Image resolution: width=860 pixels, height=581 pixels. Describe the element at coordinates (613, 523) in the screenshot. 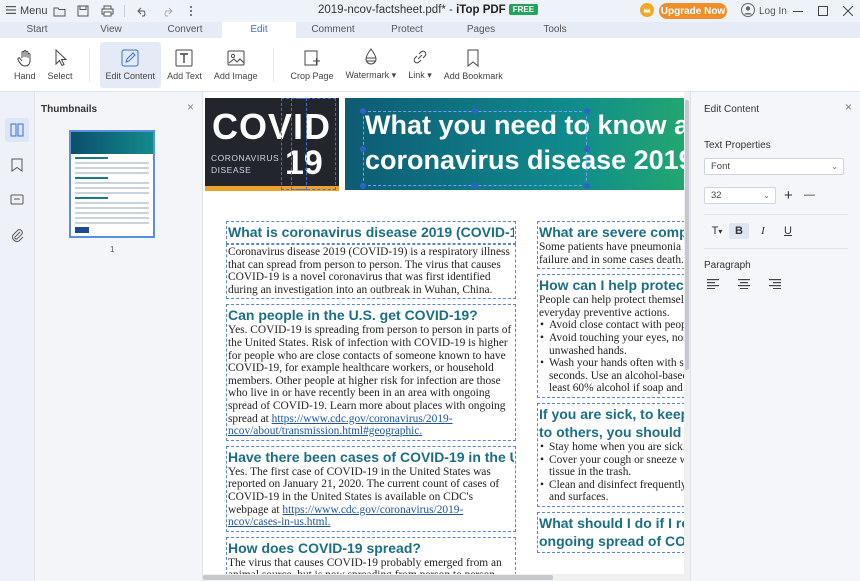

I see `section-heading: What should I do if I recently` at that location.